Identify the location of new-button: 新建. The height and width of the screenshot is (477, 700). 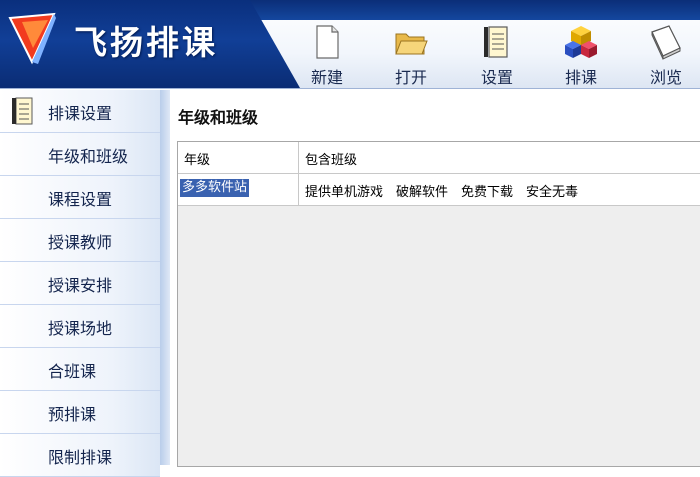
(327, 54).